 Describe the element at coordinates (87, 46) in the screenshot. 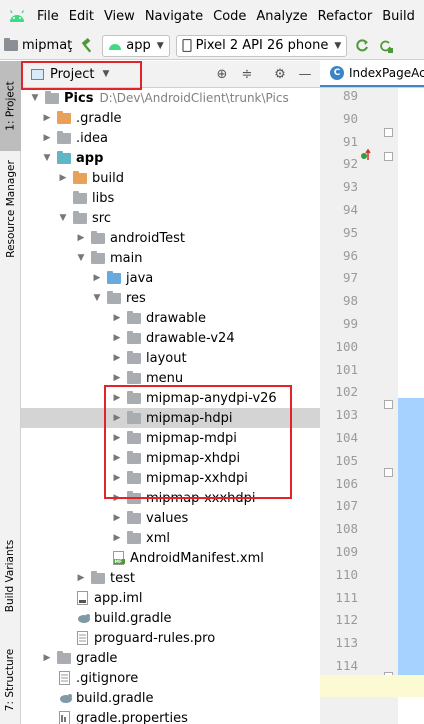

I see `hammer-icon` at that location.